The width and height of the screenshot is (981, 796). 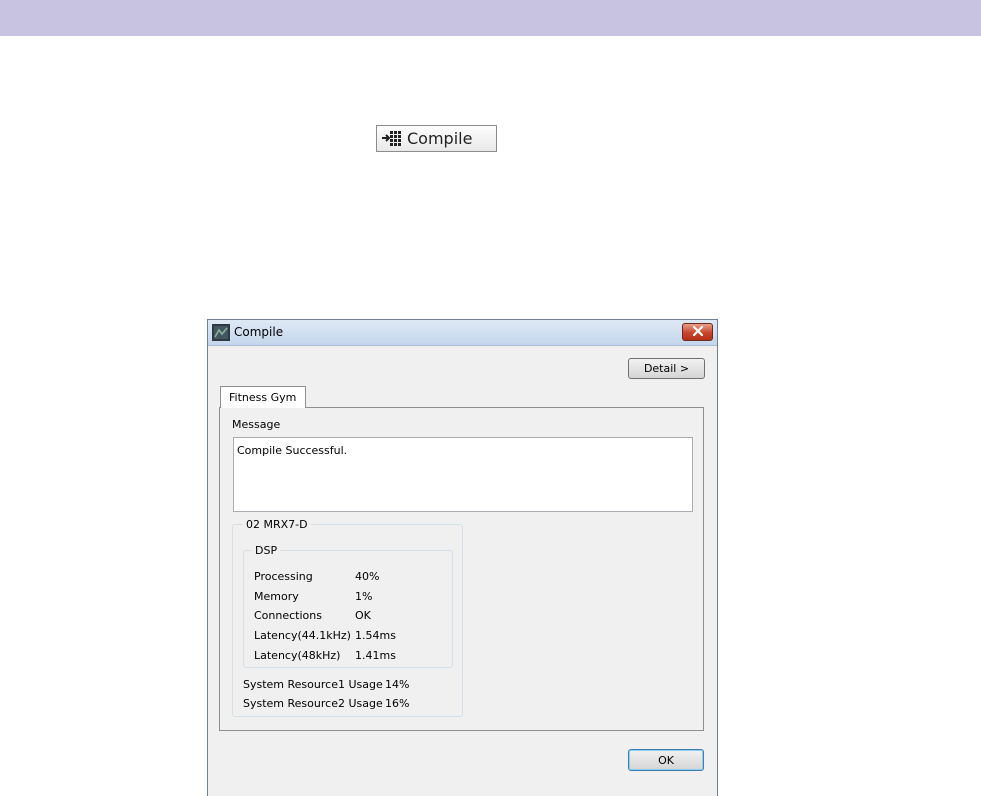 What do you see at coordinates (263, 397) in the screenshot?
I see `tab-fitness-gym: Fitness Gym` at bounding box center [263, 397].